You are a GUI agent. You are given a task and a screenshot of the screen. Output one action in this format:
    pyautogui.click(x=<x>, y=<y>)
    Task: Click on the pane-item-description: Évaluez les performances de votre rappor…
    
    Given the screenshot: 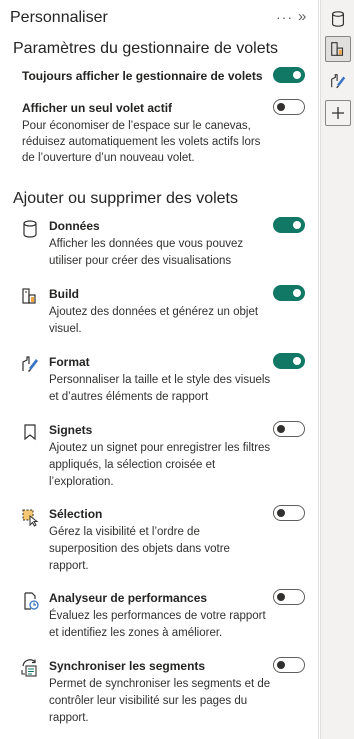 What is the action you would take?
    pyautogui.click(x=157, y=624)
    